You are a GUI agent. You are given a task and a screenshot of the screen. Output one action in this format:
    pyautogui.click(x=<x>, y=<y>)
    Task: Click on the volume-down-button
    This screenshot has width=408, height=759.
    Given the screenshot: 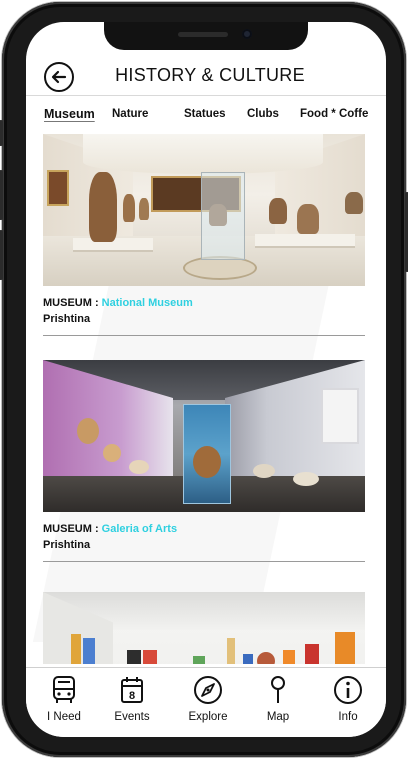 What is the action you would take?
    pyautogui.click(x=1, y=255)
    